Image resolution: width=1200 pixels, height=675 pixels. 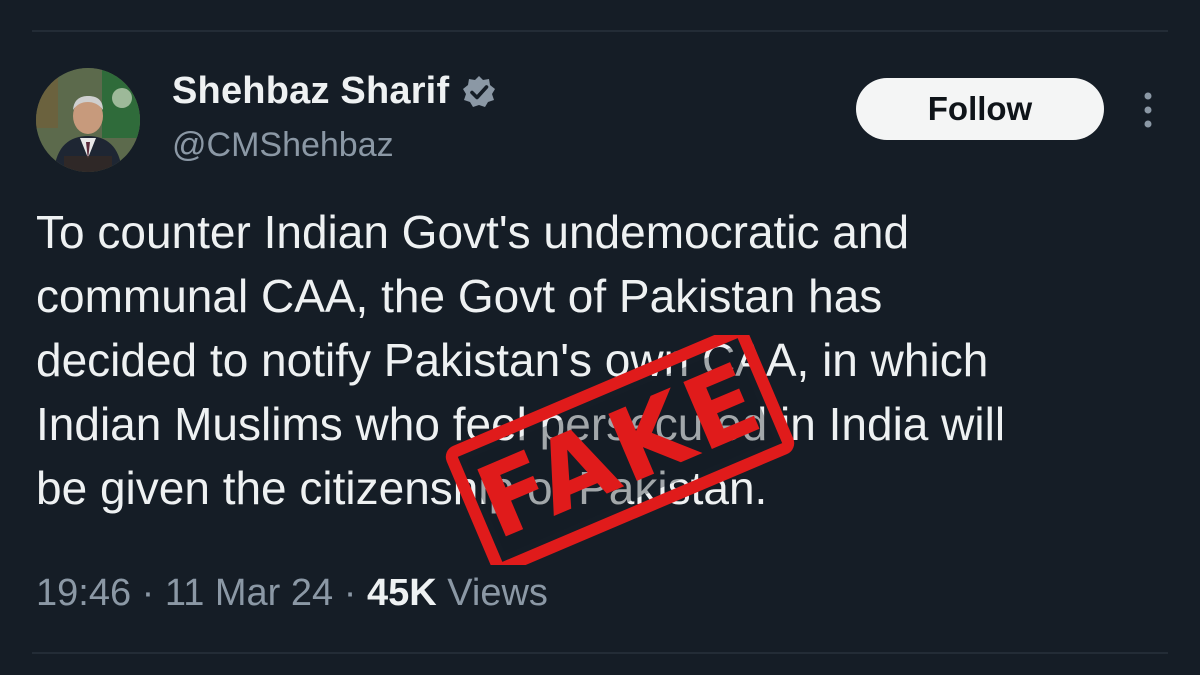 I want to click on top-divider, so click(x=600, y=31).